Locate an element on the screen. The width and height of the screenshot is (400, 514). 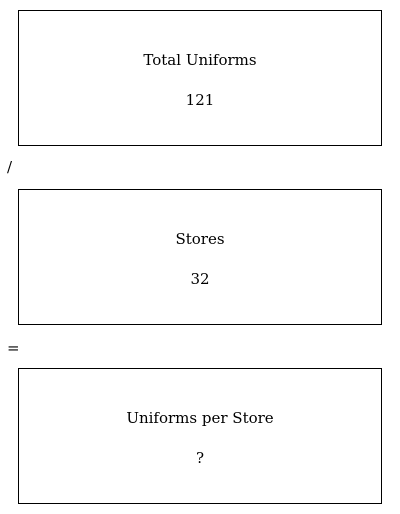
uniforms-per-store-label: Uniforms per Store is located at coordinates (200, 418).